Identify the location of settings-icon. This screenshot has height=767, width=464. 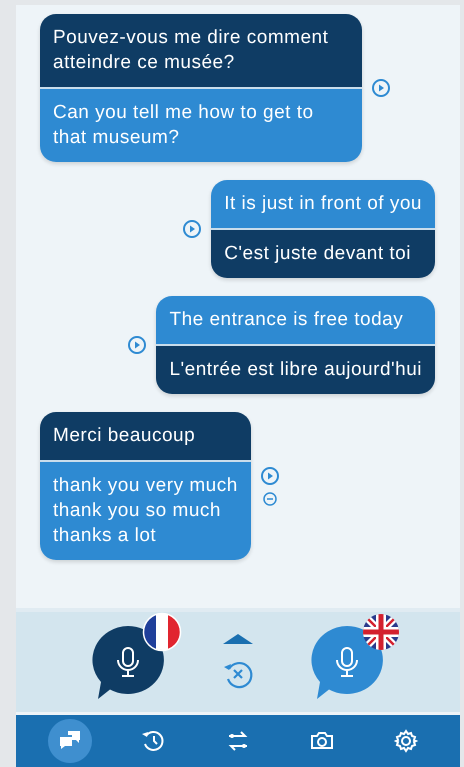
(406, 741).